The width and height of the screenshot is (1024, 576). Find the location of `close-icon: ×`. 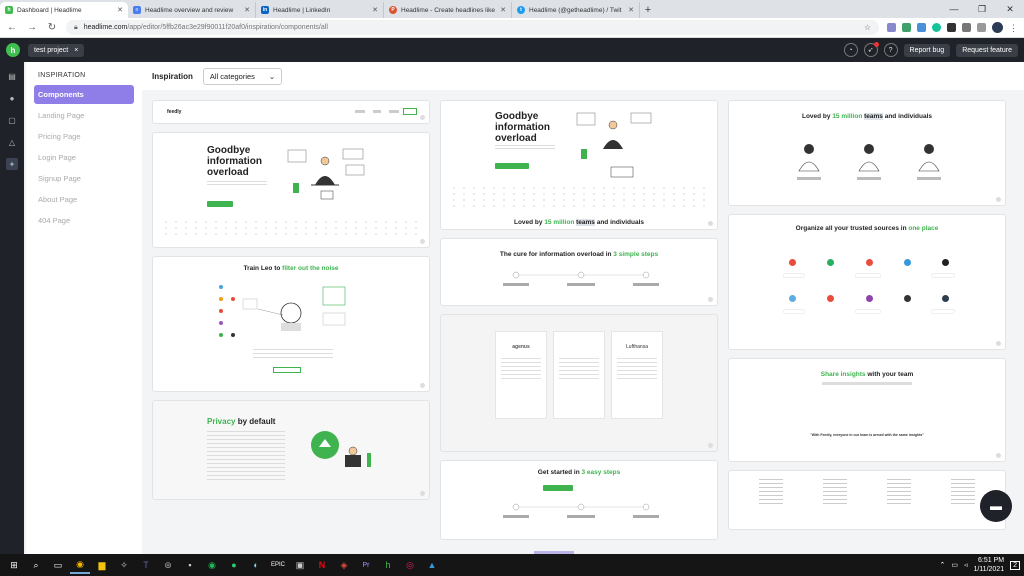

close-icon: × is located at coordinates (76, 50).